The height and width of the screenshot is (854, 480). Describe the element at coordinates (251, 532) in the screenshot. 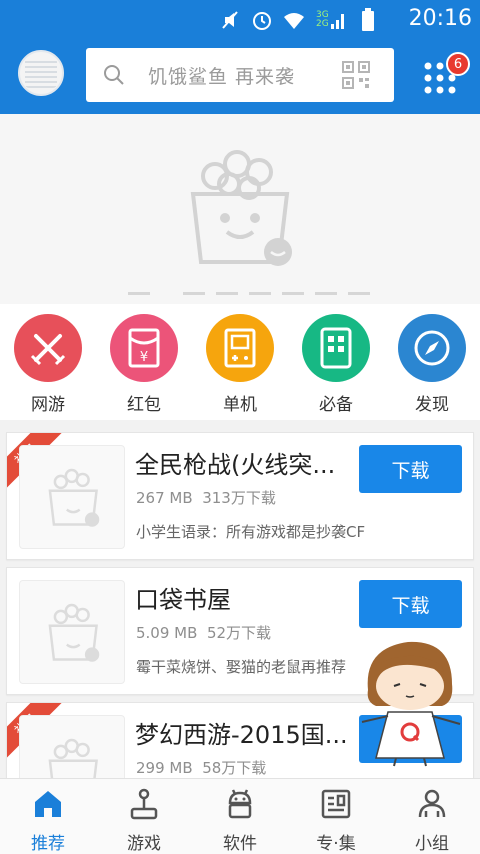

I see `app-description: 小学生语录：所有游戏都是抄袭CF` at that location.